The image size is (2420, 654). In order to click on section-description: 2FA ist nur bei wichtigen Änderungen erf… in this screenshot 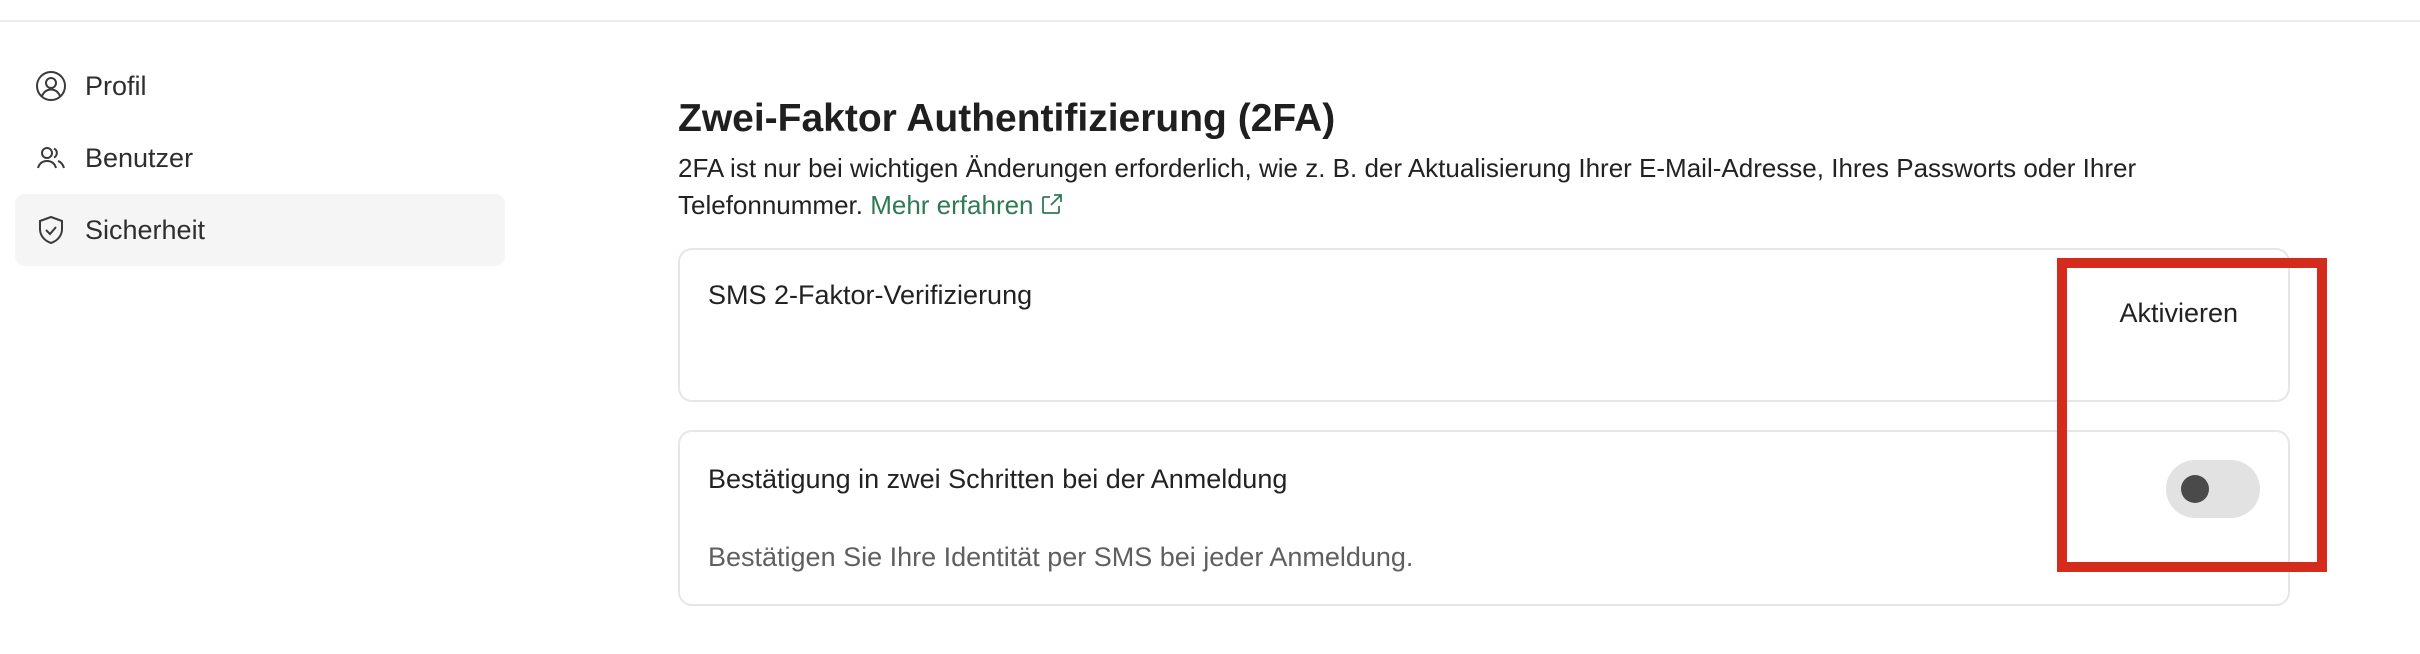, I will do `click(1484, 188)`.